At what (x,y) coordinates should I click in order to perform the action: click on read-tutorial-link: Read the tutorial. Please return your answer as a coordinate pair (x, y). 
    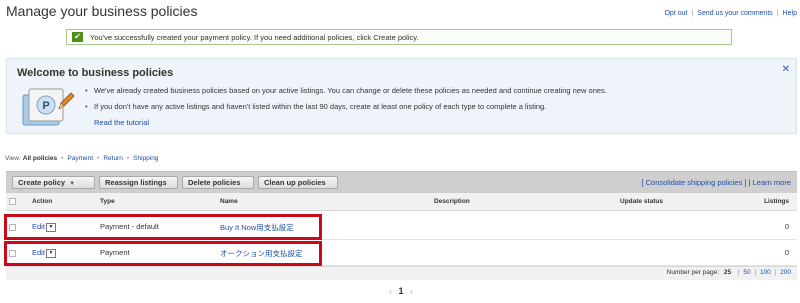
    Looking at the image, I should click on (121, 122).